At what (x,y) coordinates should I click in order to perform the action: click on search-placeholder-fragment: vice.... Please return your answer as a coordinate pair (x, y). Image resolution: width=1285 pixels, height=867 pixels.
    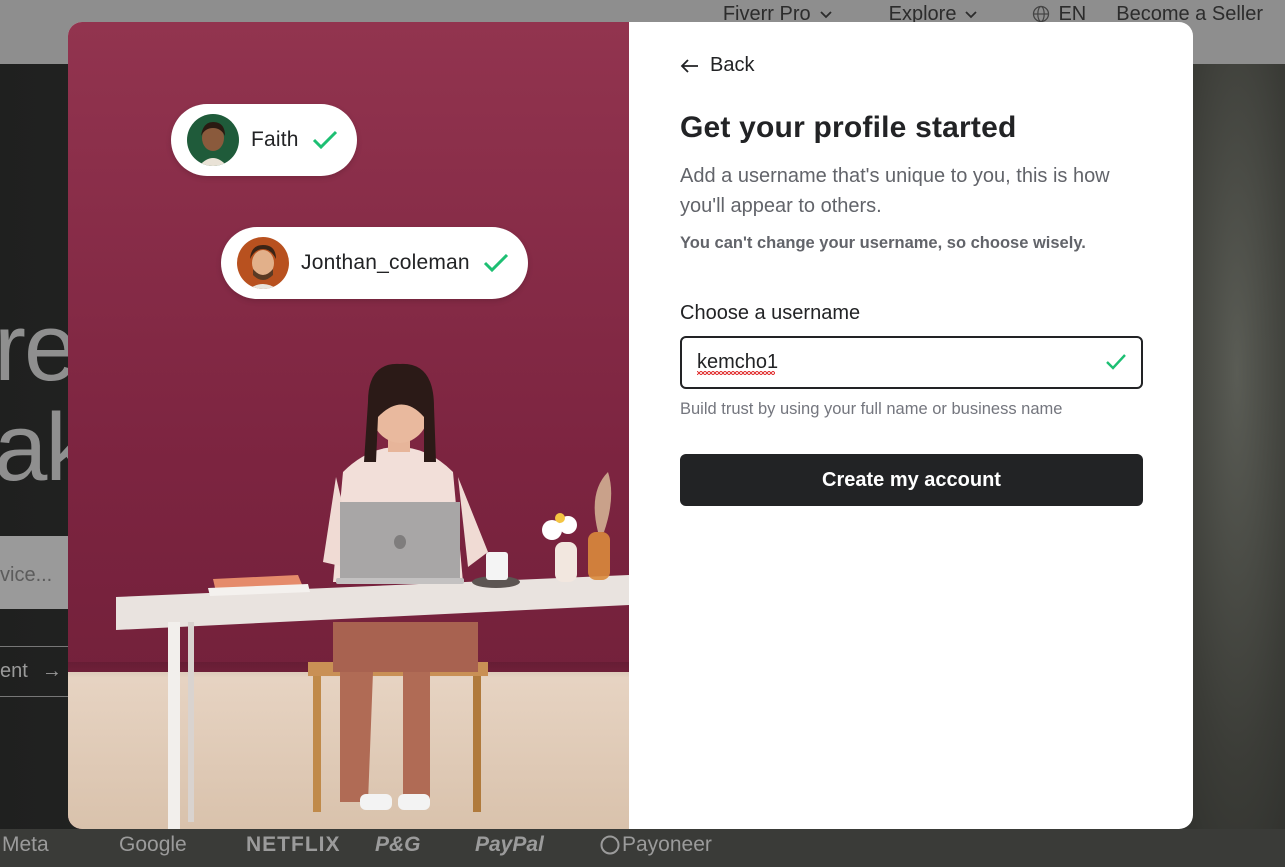
    Looking at the image, I should click on (26, 575).